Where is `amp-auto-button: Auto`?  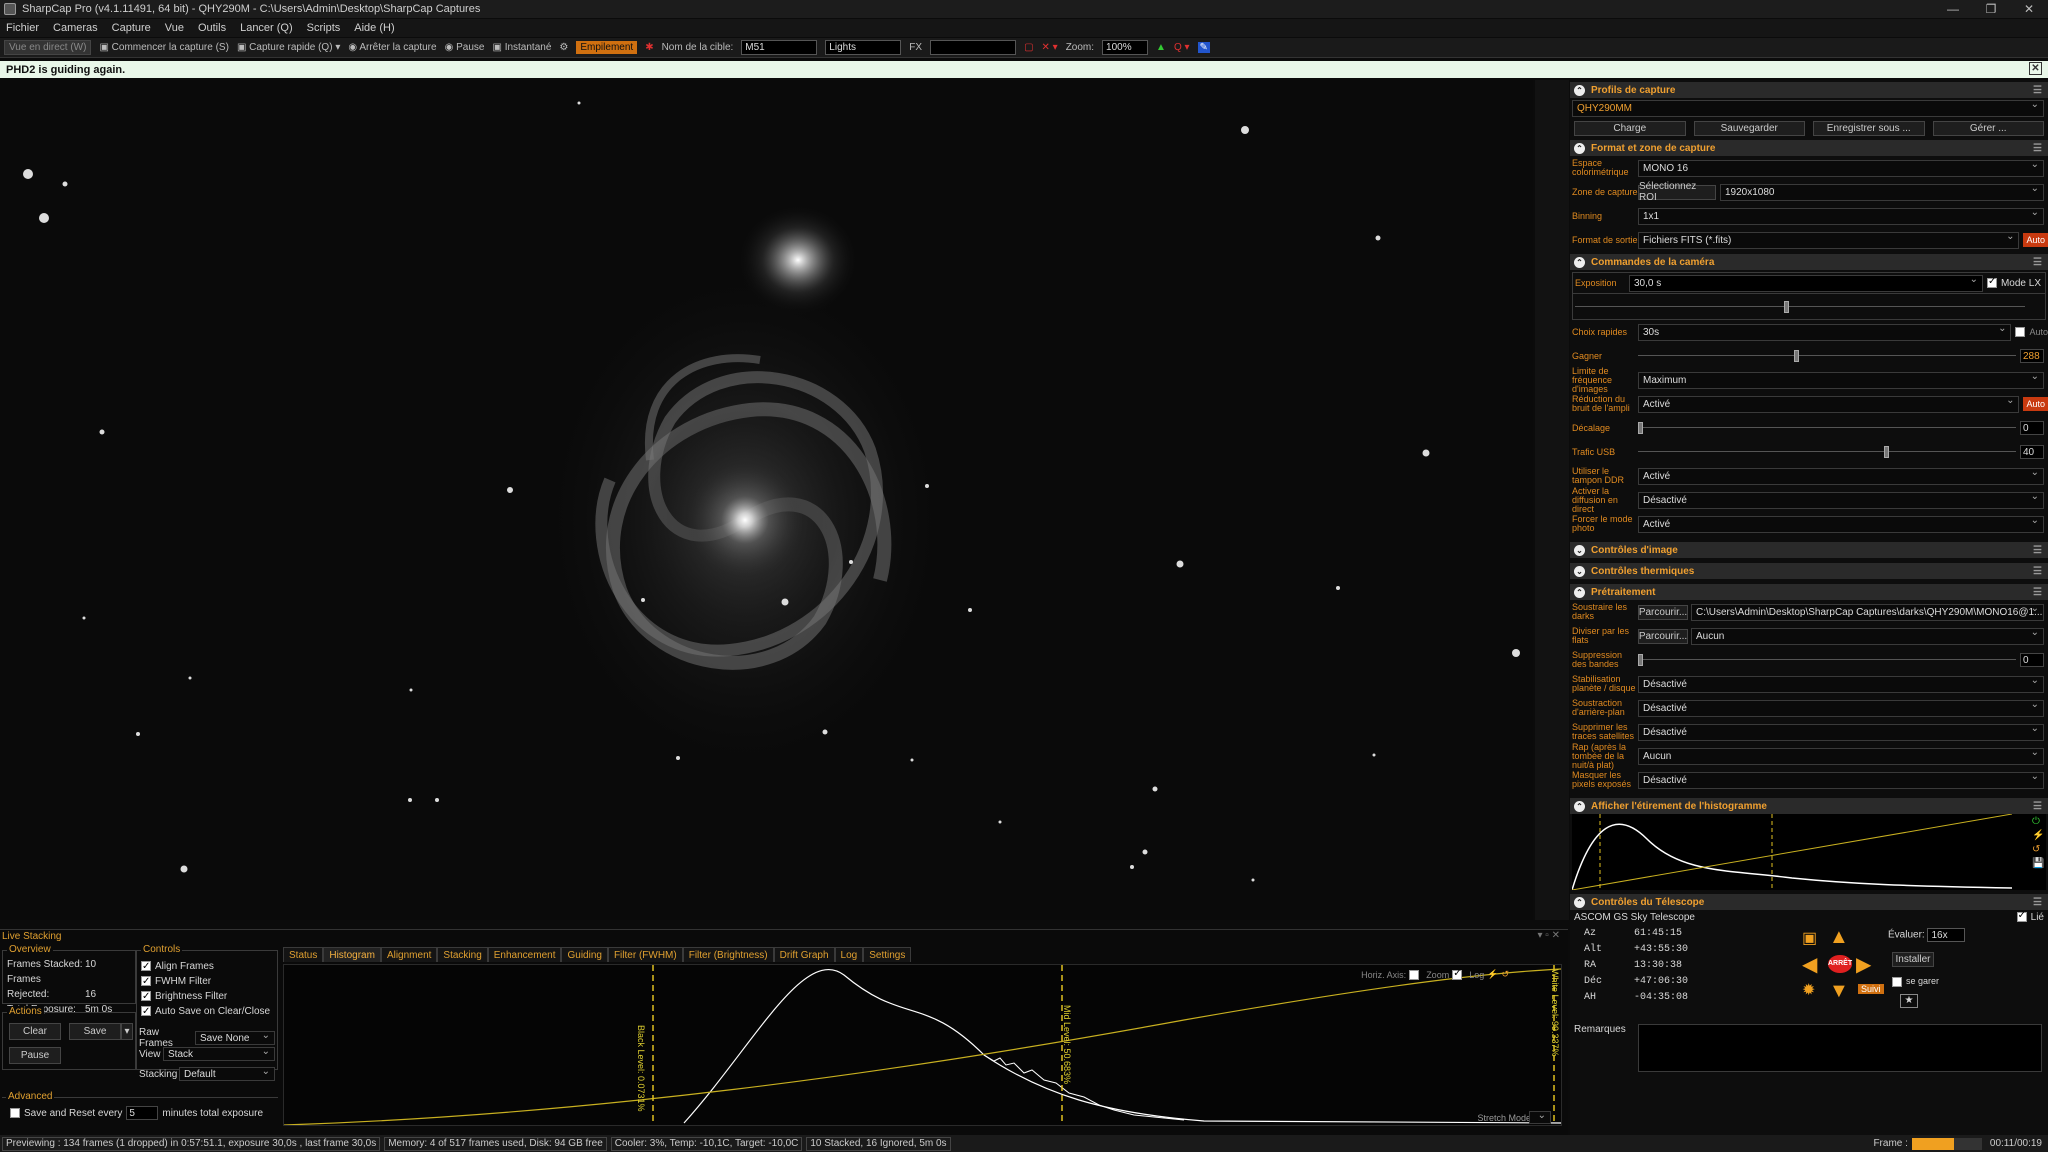
amp-auto-button: Auto is located at coordinates (2035, 404).